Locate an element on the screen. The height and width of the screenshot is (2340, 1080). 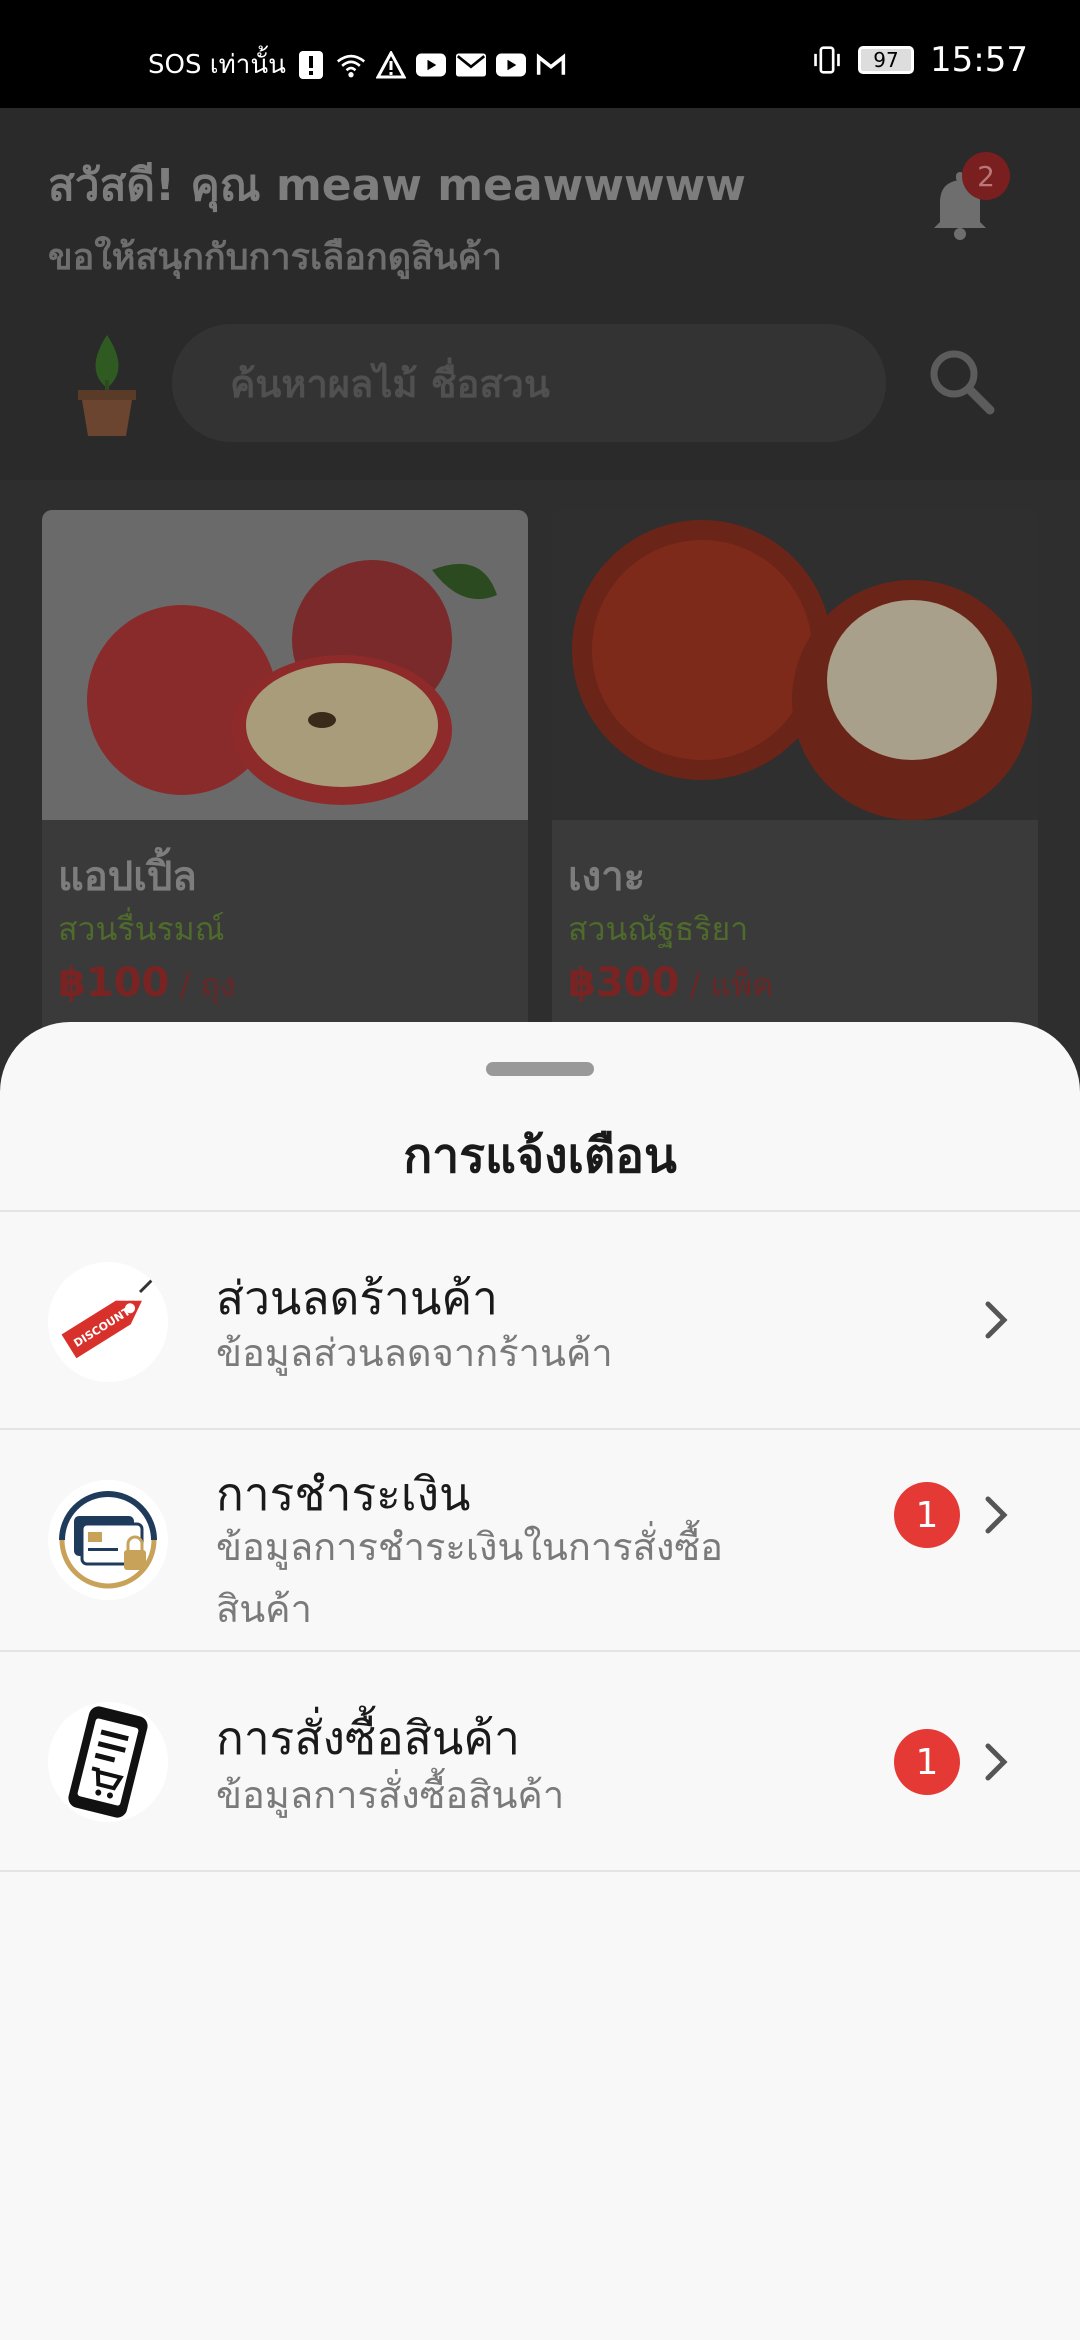
product-name: แอปเปิ้ล is located at coordinates (127, 877).